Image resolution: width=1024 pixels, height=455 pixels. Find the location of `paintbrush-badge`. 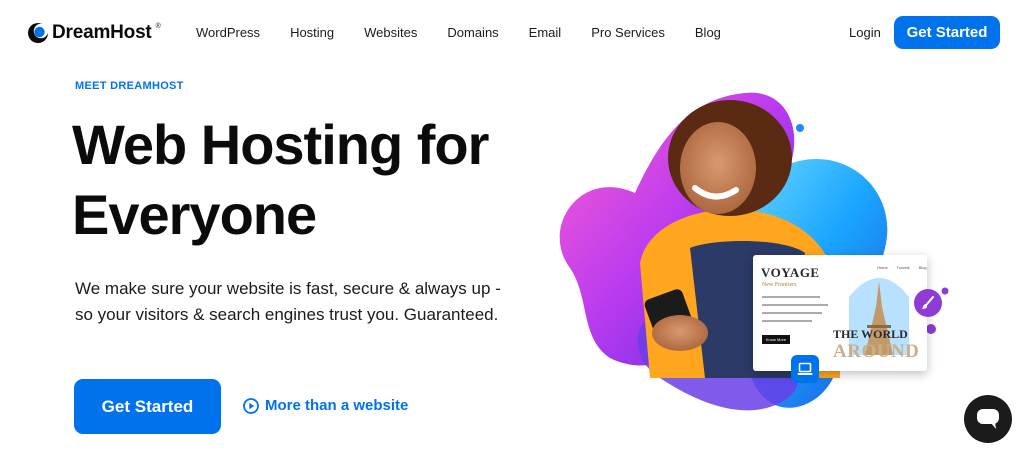

paintbrush-badge is located at coordinates (928, 303).